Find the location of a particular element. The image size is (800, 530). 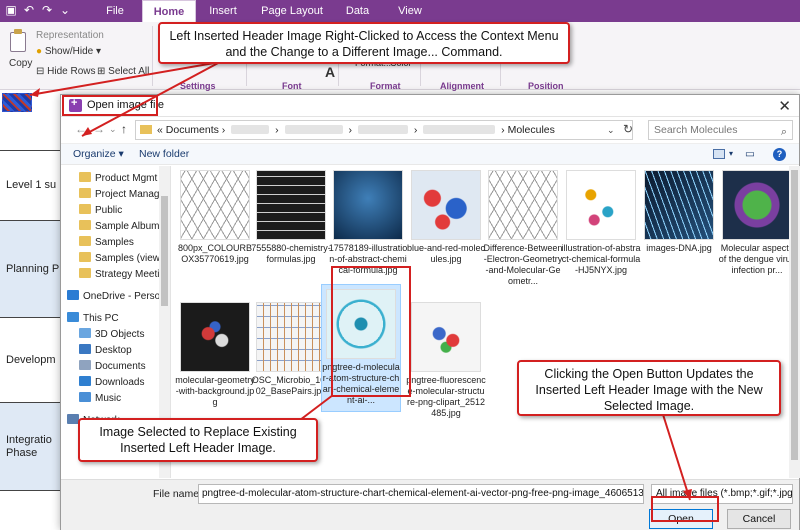

nav-item: Public is located at coordinates (100, 211).